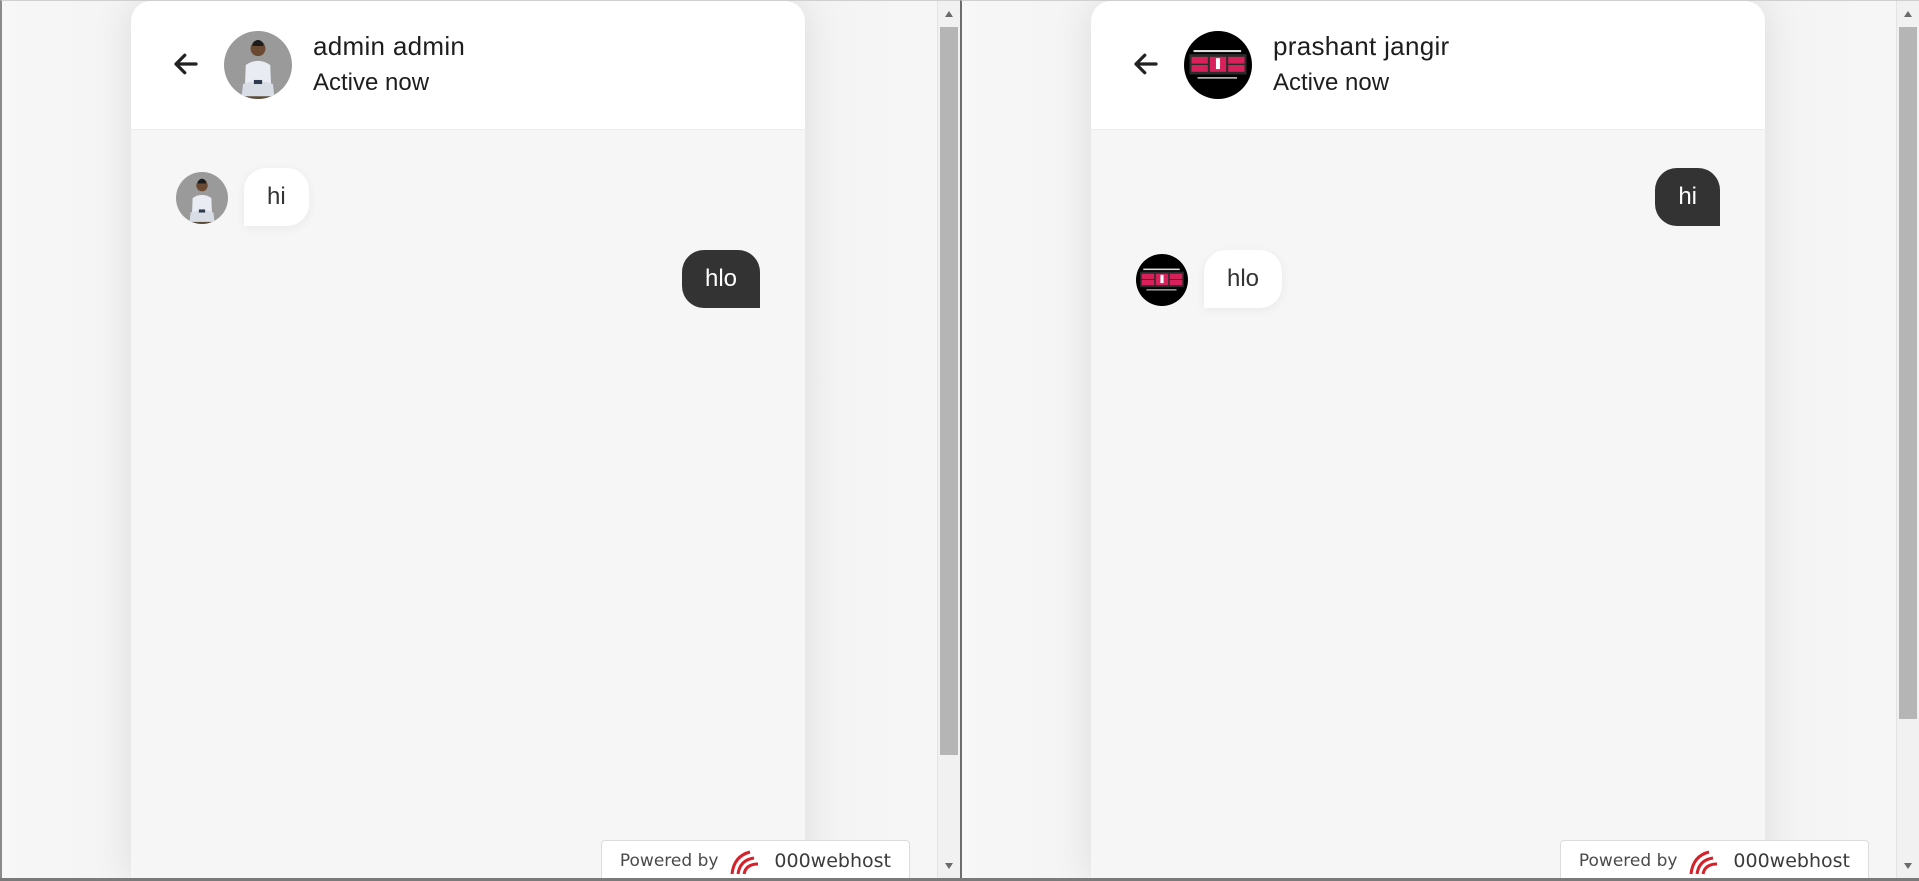 This screenshot has height=881, width=1919. What do you see at coordinates (1428, 198) in the screenshot?
I see `message-outgoing: hi` at bounding box center [1428, 198].